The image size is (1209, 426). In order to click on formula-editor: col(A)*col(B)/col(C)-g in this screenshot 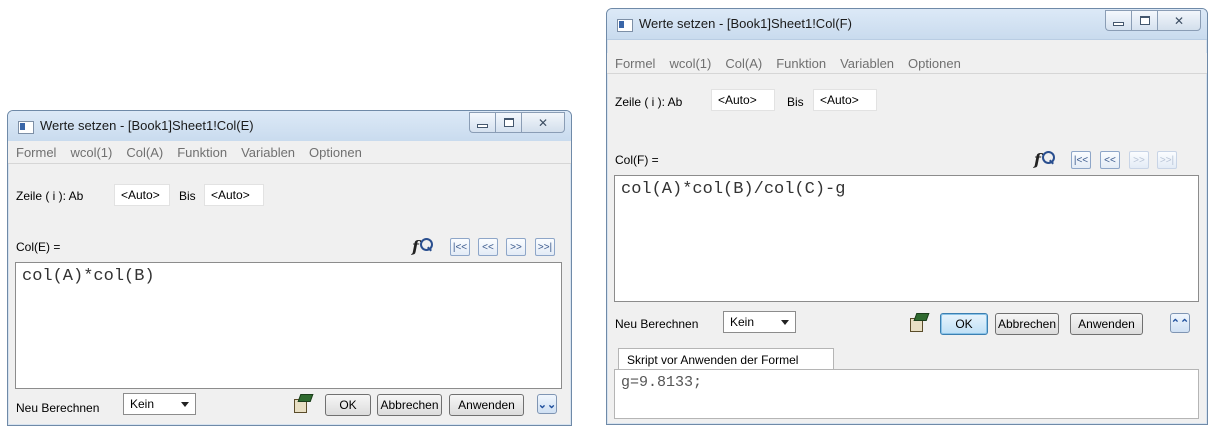, I will do `click(906, 238)`.